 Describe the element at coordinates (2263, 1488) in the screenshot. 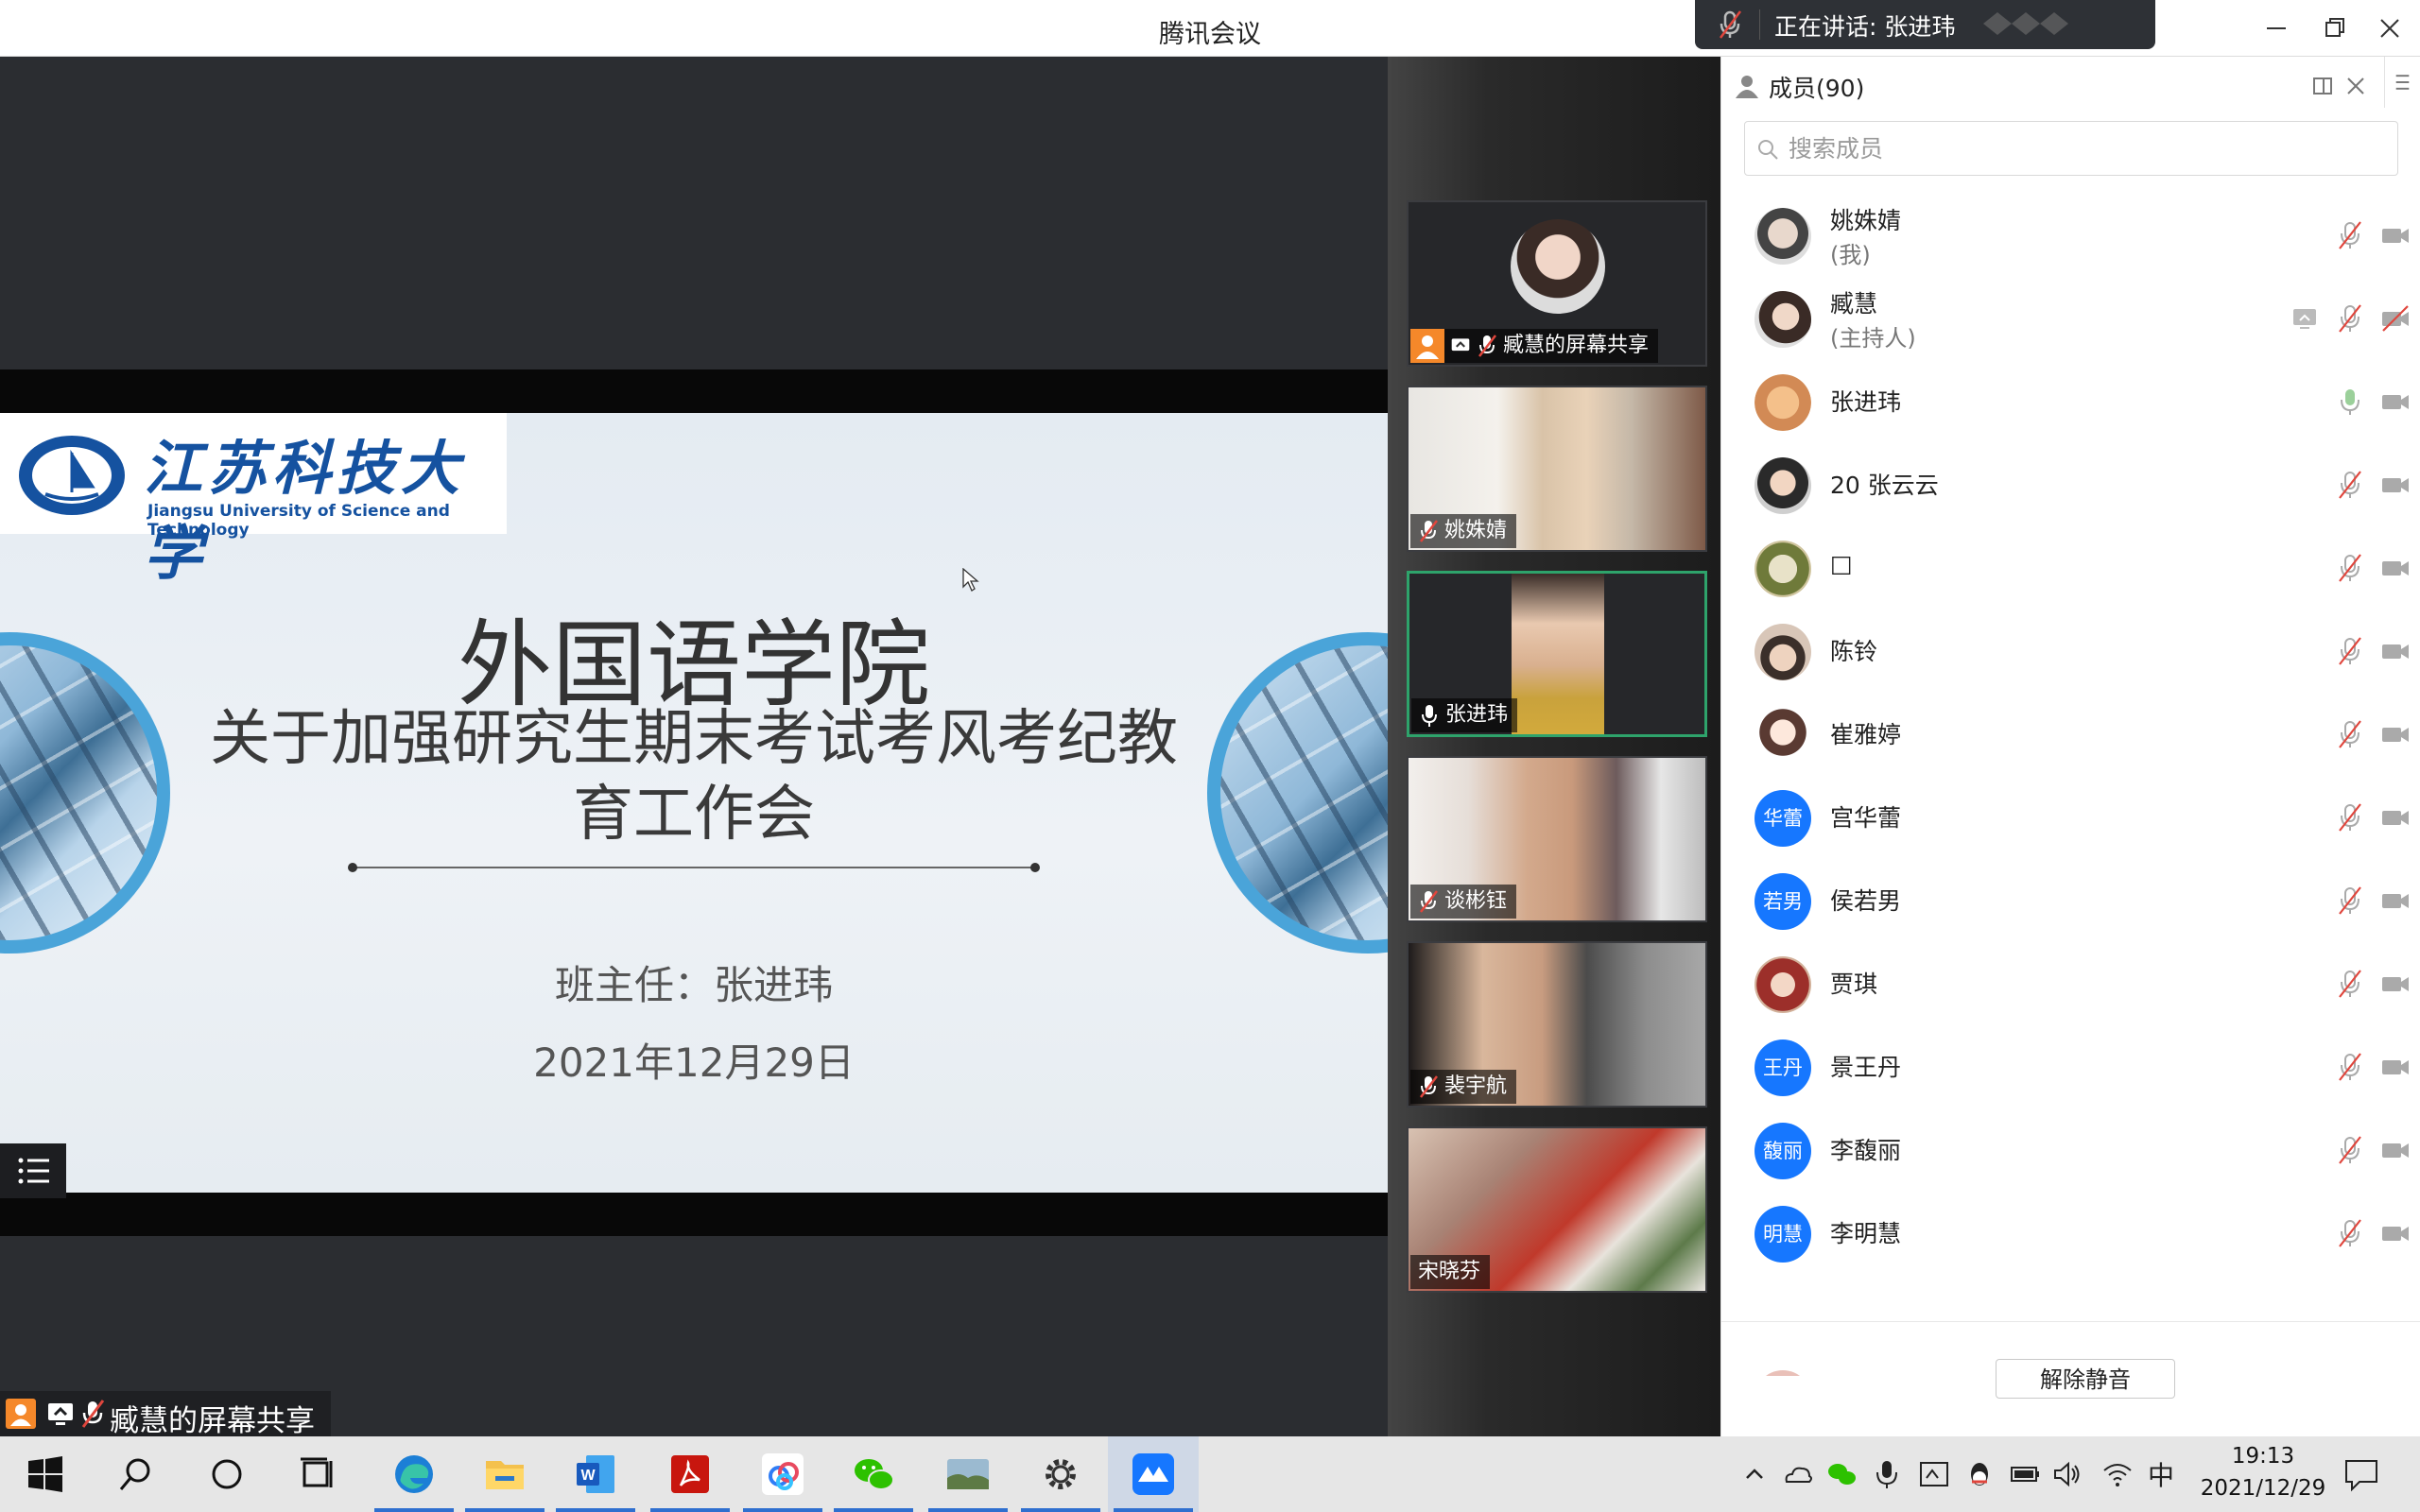

I see `clock-date: 2021/12/29` at that location.